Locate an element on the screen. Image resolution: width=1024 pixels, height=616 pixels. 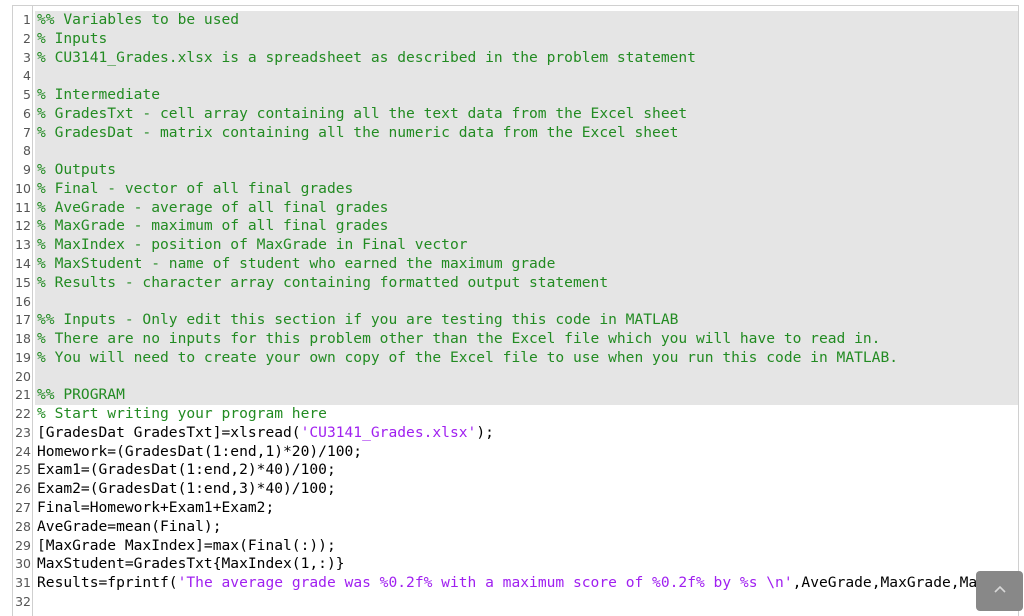
line-number: 29 is located at coordinates (23, 545).